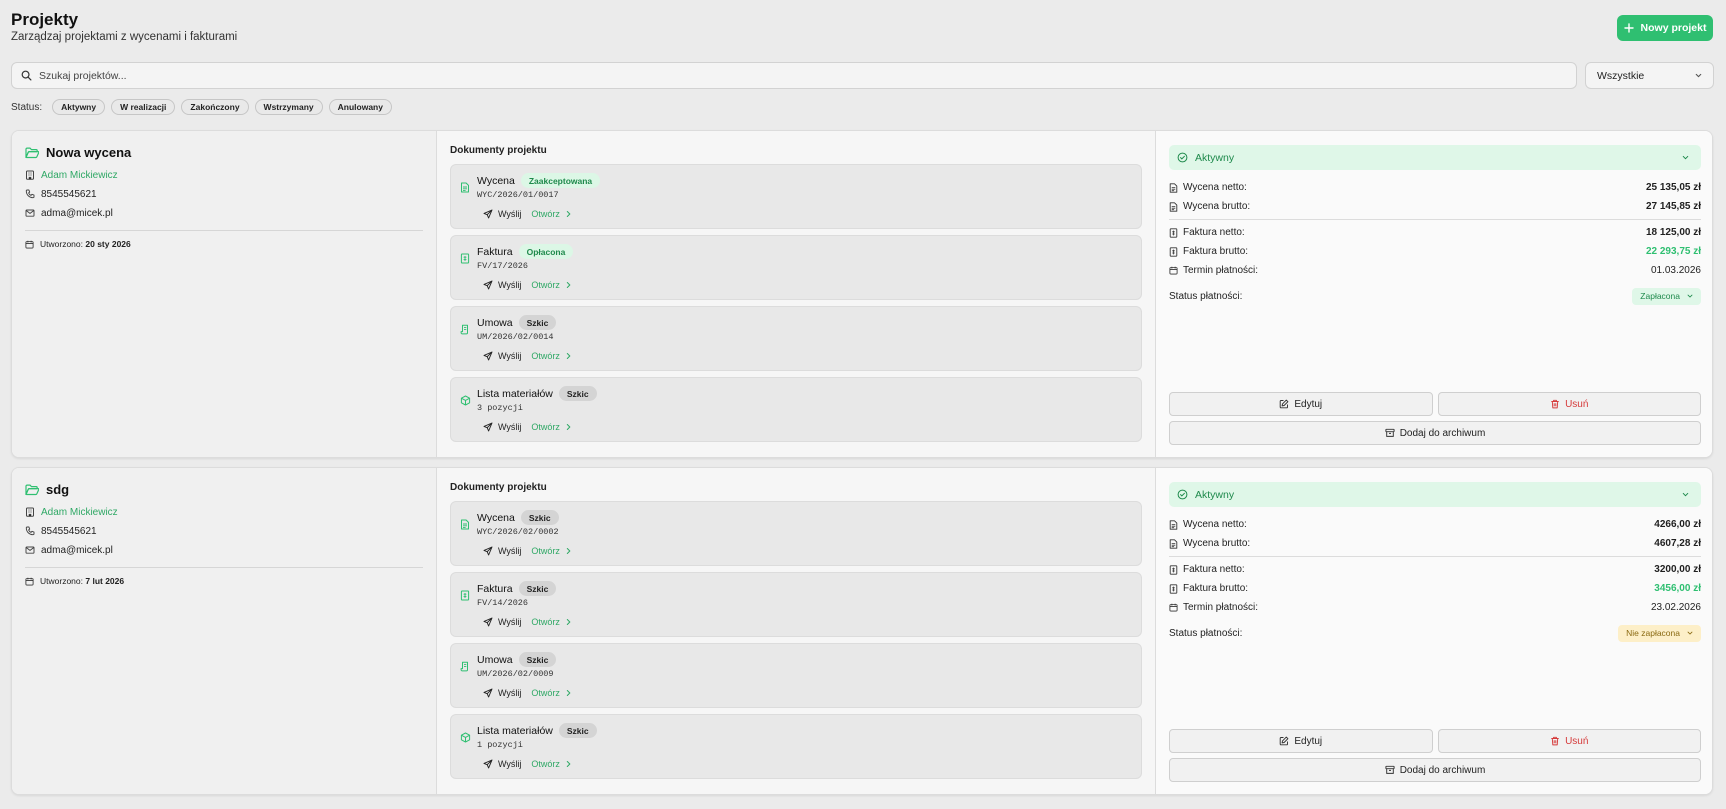  I want to click on quote-gross-value: 27 145,85 zł, so click(1673, 206).